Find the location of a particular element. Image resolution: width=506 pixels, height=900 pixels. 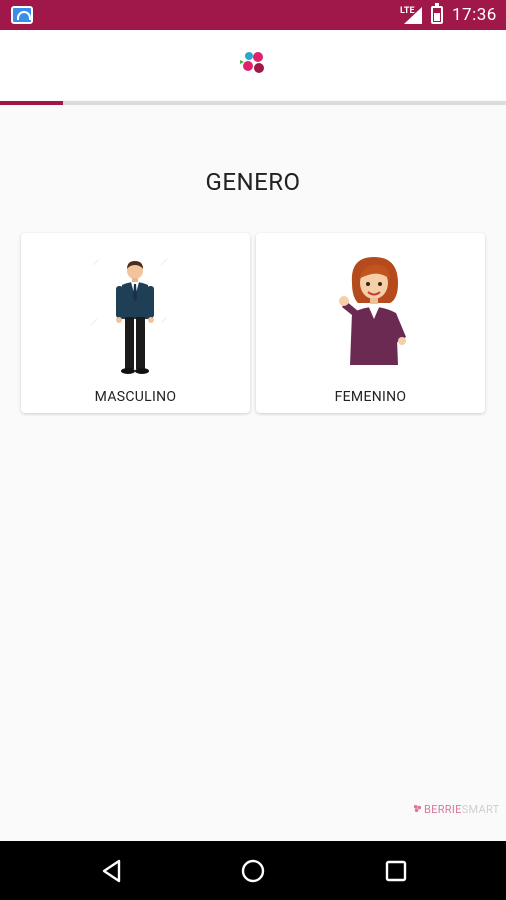

status-bar: LTE 17:36 is located at coordinates (253, 15).